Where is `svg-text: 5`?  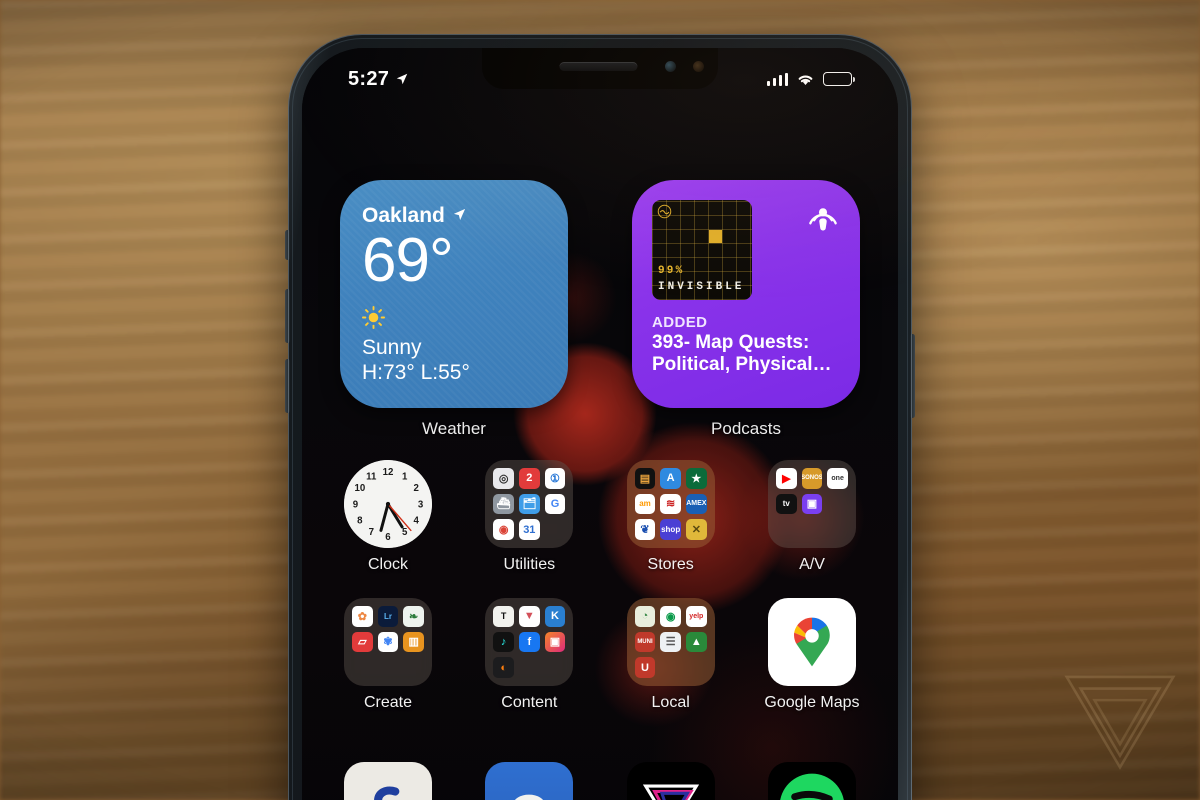 svg-text: 5 is located at coordinates (405, 532).